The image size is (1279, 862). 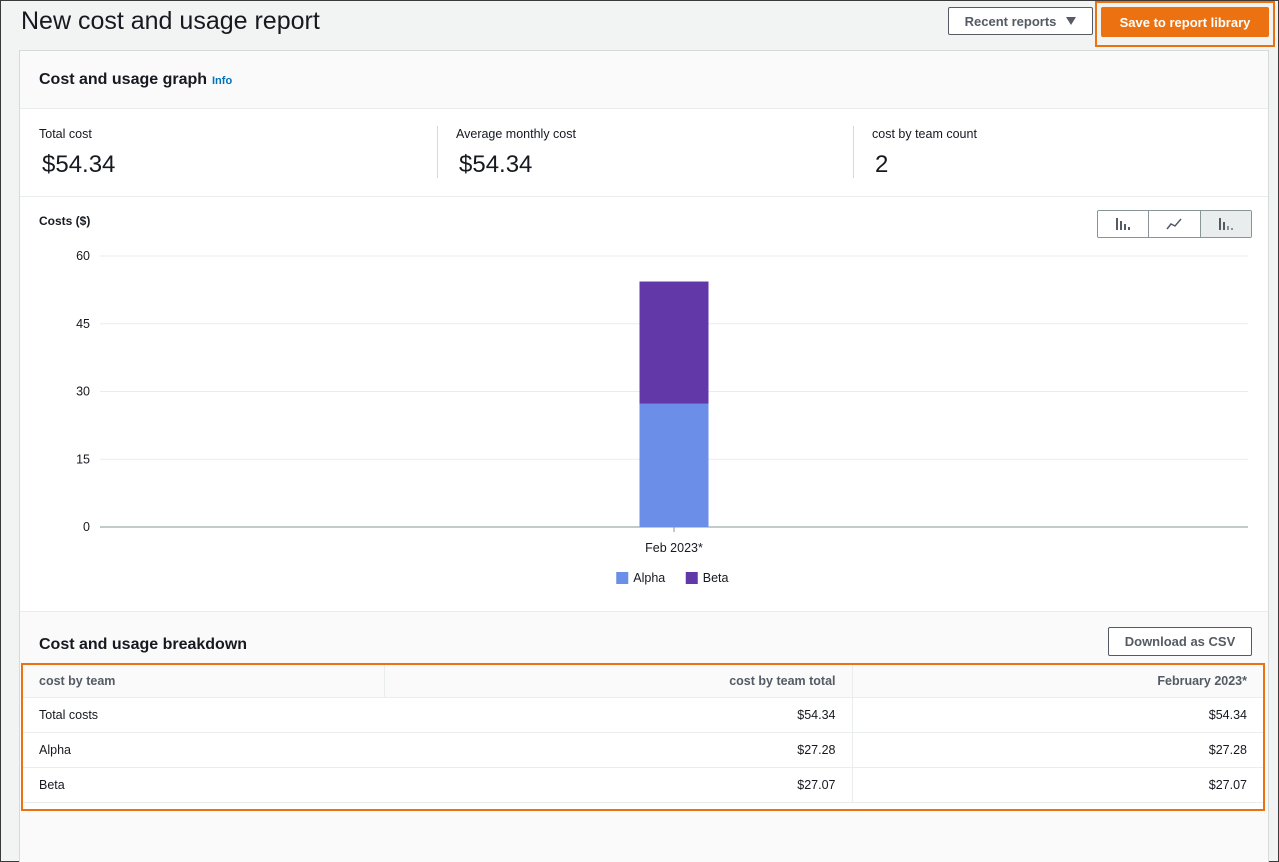 What do you see at coordinates (622, 578) in the screenshot?
I see `legend-swatch-alpha` at bounding box center [622, 578].